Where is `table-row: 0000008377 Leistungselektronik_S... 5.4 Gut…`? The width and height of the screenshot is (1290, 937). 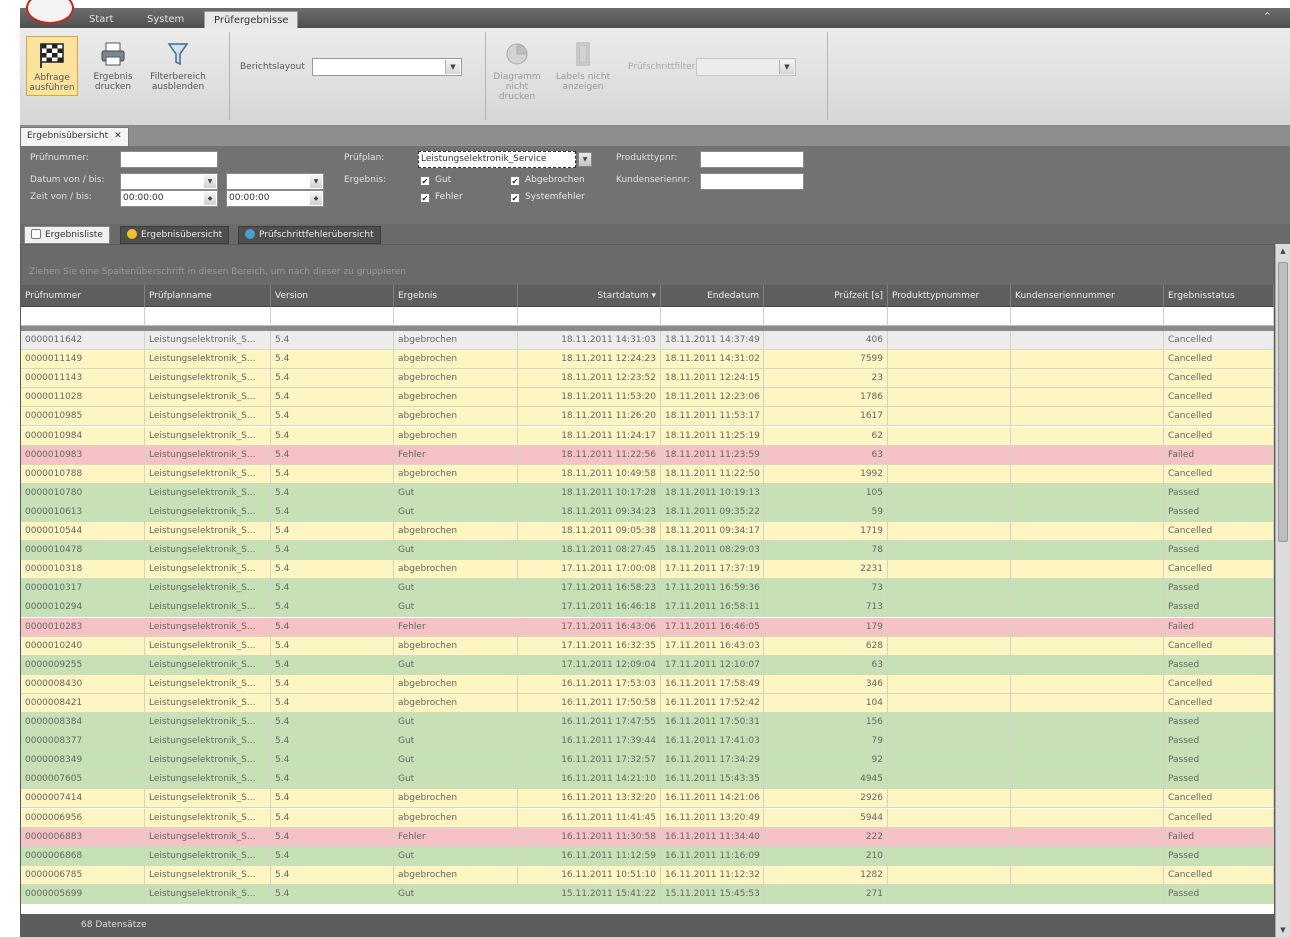
table-row: 0000008377 Leistungselektronik_S... 5.4 Gut… is located at coordinates (647, 742).